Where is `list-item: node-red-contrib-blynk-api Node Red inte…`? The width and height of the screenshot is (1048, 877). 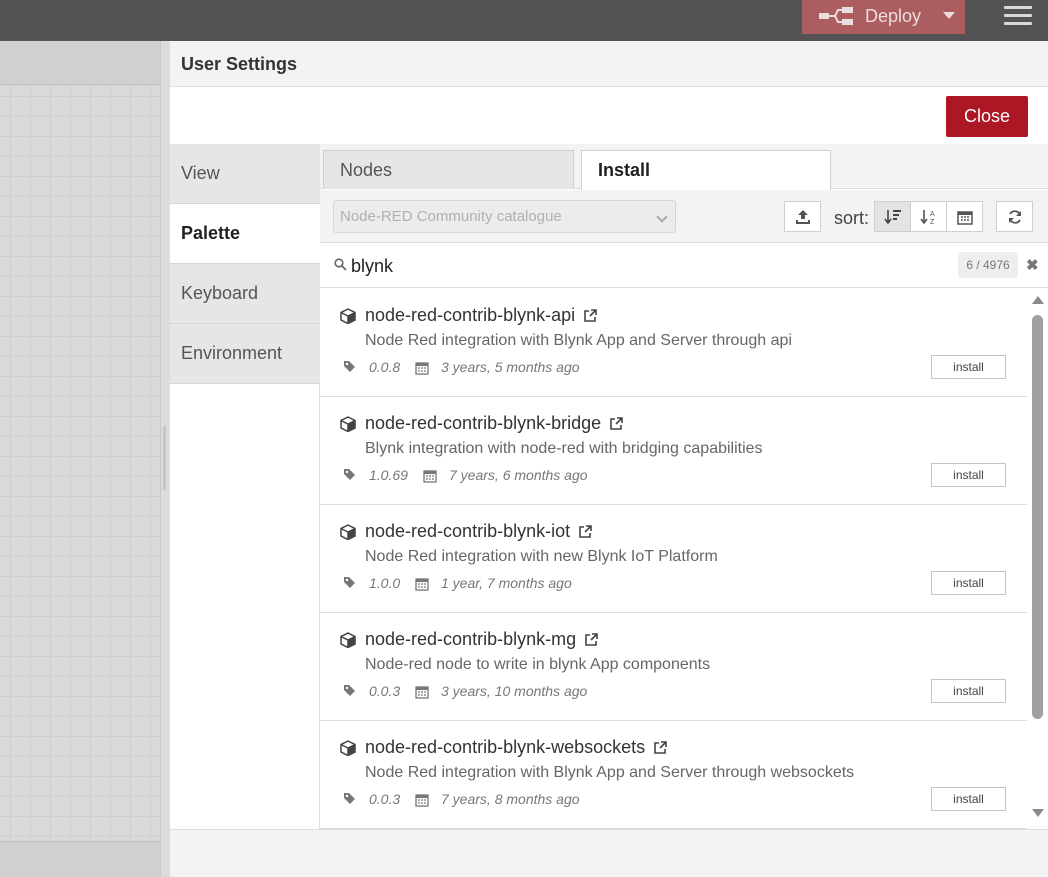
list-item: node-red-contrib-blynk-api Node Red inte… is located at coordinates (673, 343).